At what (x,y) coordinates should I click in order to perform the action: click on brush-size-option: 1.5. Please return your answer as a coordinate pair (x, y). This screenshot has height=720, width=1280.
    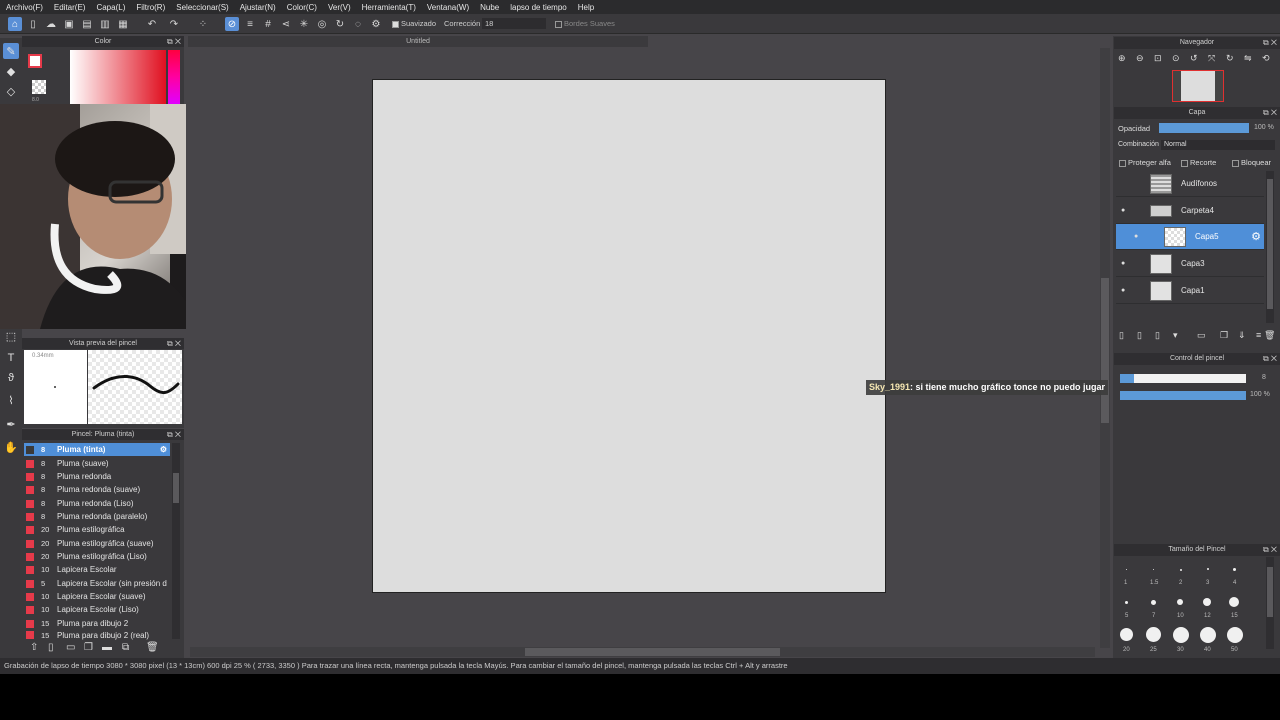
    Looking at the image, I should click on (1154, 573).